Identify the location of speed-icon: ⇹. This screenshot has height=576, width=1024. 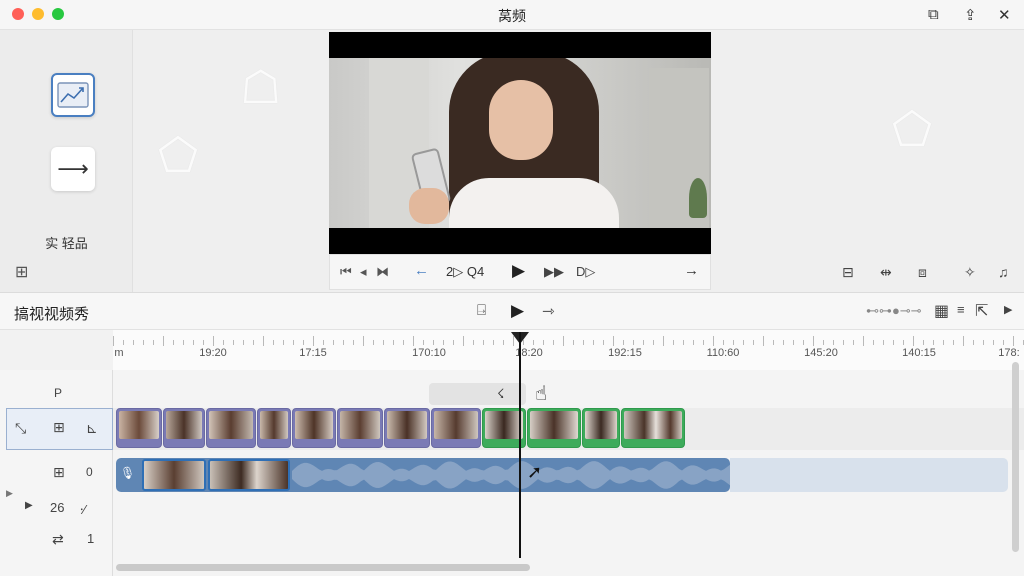
(886, 272).